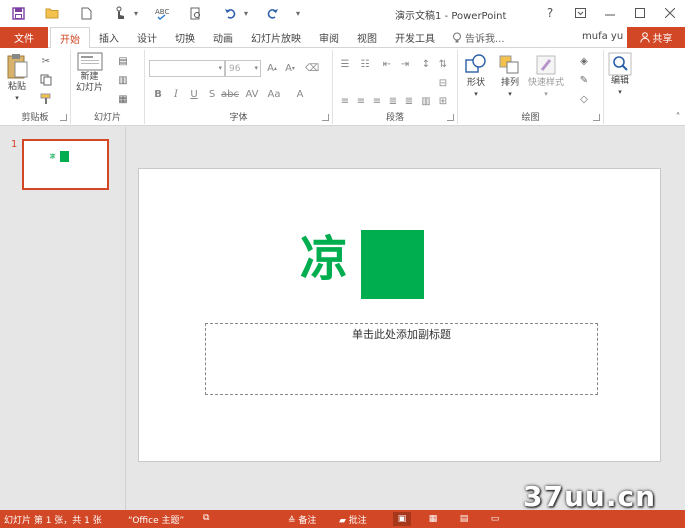  What do you see at coordinates (329, 37) in the screenshot?
I see `tab-review: 审阅` at bounding box center [329, 37].